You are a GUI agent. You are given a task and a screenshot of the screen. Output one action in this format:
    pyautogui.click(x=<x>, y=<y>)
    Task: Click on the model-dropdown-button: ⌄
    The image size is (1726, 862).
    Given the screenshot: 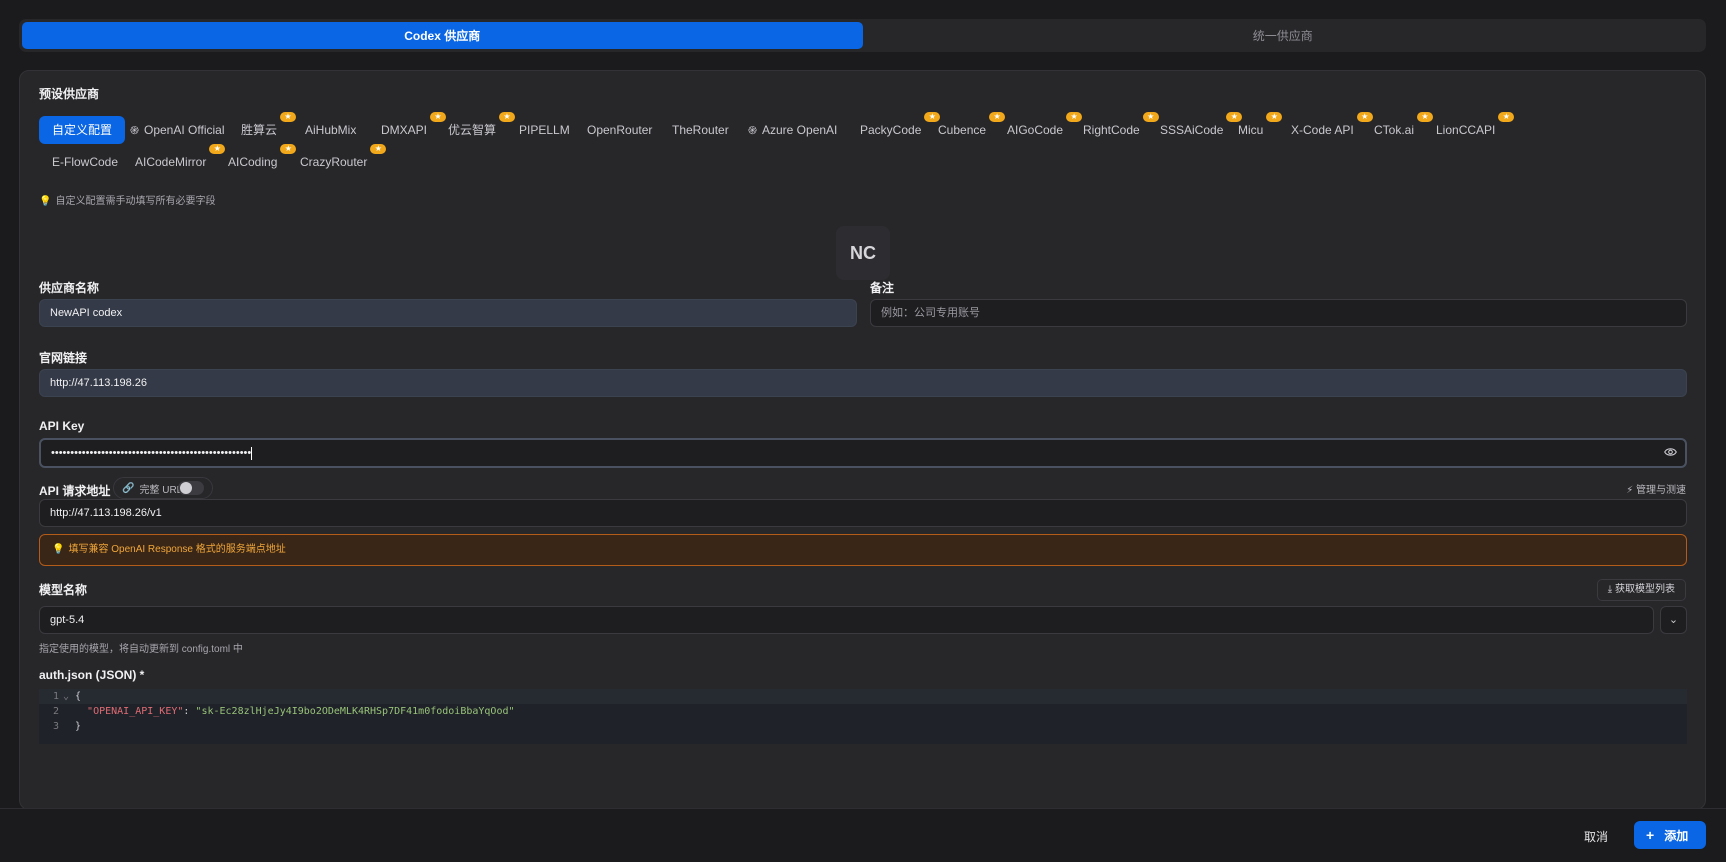 What is the action you would take?
    pyautogui.click(x=1673, y=620)
    